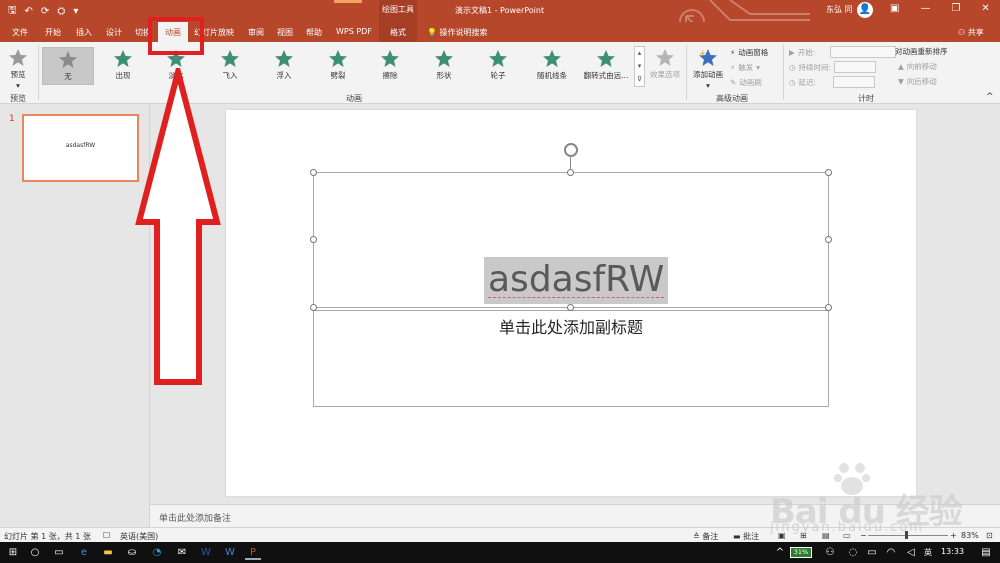 Image resolution: width=1000 pixels, height=563 pixels. Describe the element at coordinates (917, 66) in the screenshot. I see `move-earlier-button: ▲ 向前移动` at that location.